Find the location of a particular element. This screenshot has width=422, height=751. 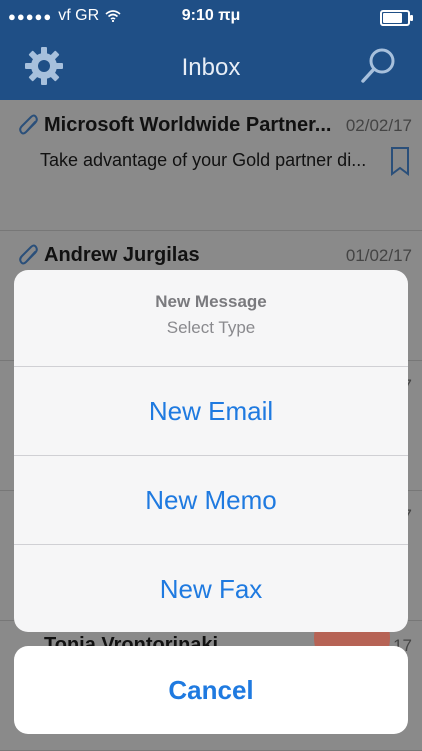

message-sender: Andrew Jurgilas is located at coordinates (122, 255).